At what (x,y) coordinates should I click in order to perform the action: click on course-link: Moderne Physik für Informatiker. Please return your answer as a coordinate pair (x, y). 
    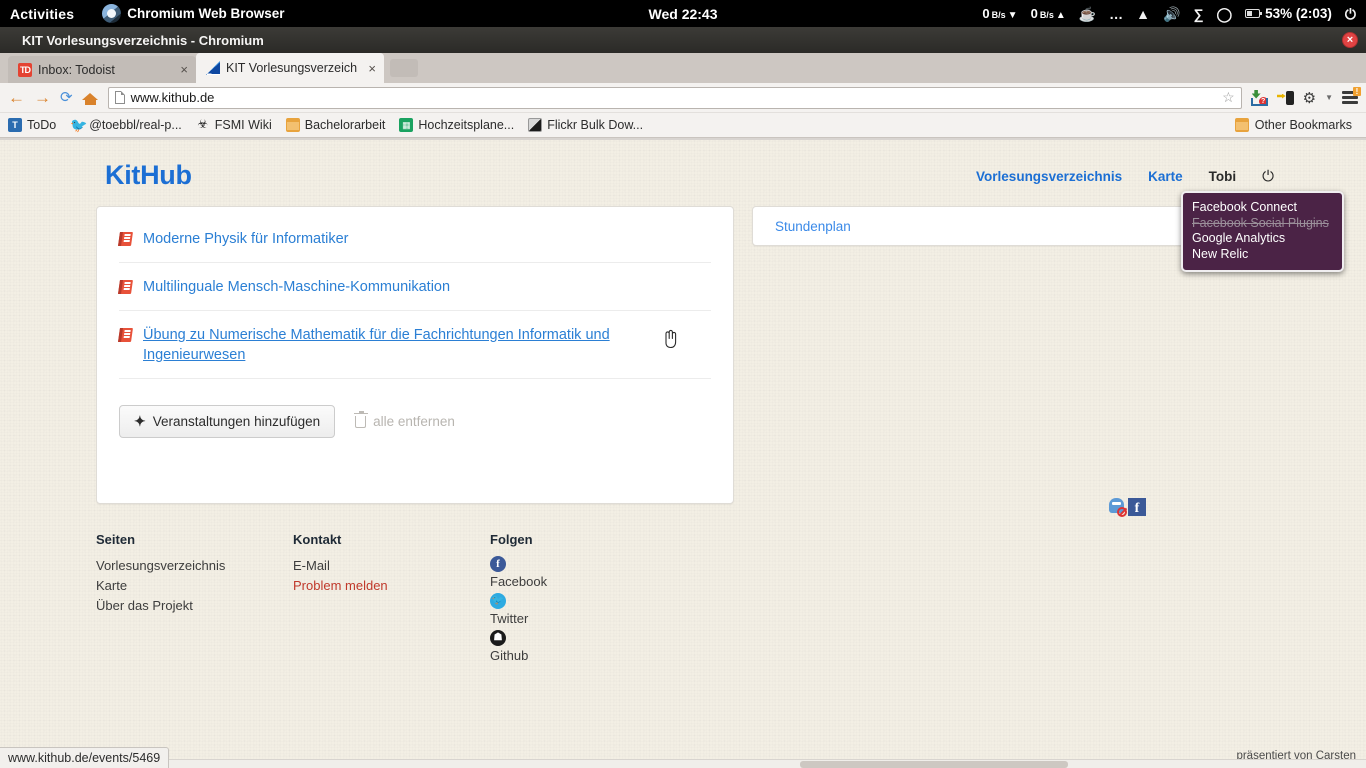
    Looking at the image, I should click on (246, 239).